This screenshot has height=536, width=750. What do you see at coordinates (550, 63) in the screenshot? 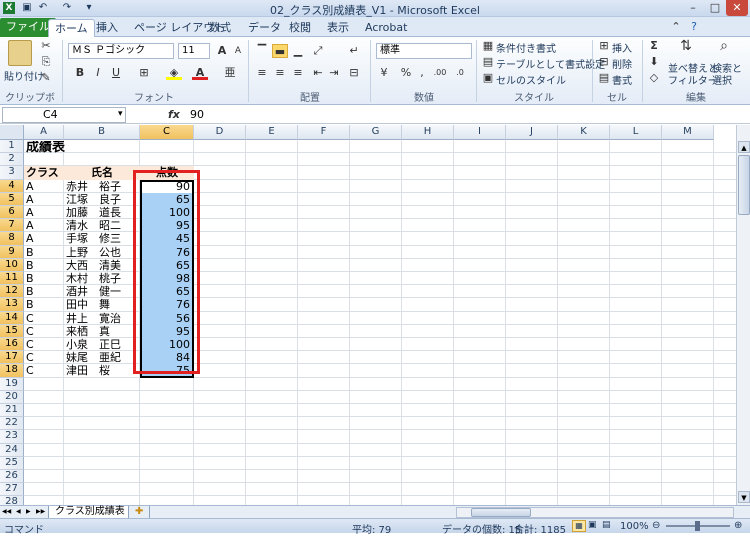
I see `format-as-table-button: テーブルとして書式設定` at bounding box center [550, 63].